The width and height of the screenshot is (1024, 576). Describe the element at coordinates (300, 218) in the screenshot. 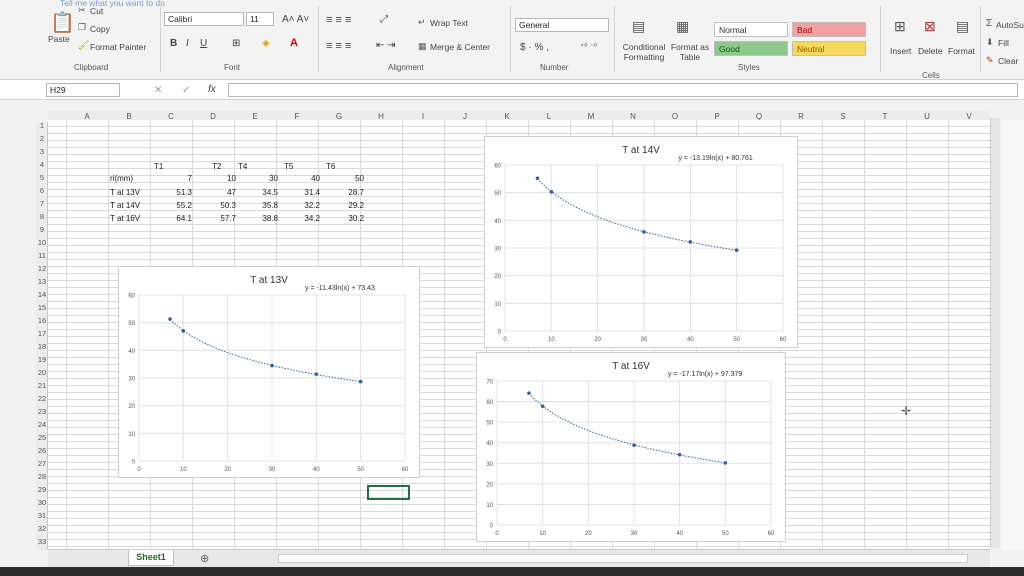

I see `table-cell: 34.2` at that location.